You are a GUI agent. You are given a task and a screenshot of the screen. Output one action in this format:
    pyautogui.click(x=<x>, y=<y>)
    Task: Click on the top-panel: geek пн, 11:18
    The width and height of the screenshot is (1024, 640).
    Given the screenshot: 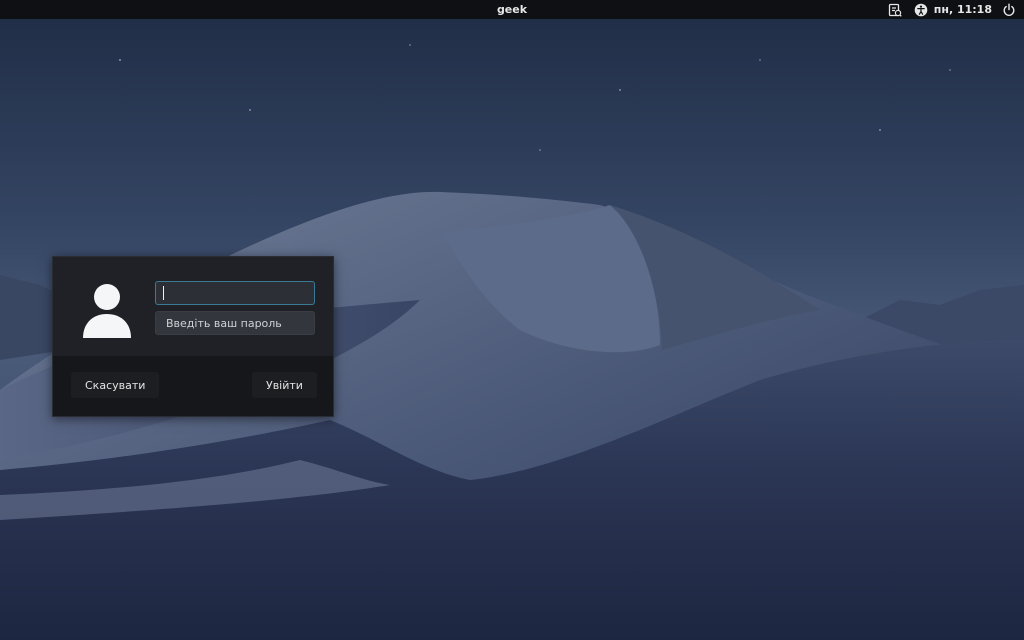 What is the action you would take?
    pyautogui.click(x=512, y=9)
    